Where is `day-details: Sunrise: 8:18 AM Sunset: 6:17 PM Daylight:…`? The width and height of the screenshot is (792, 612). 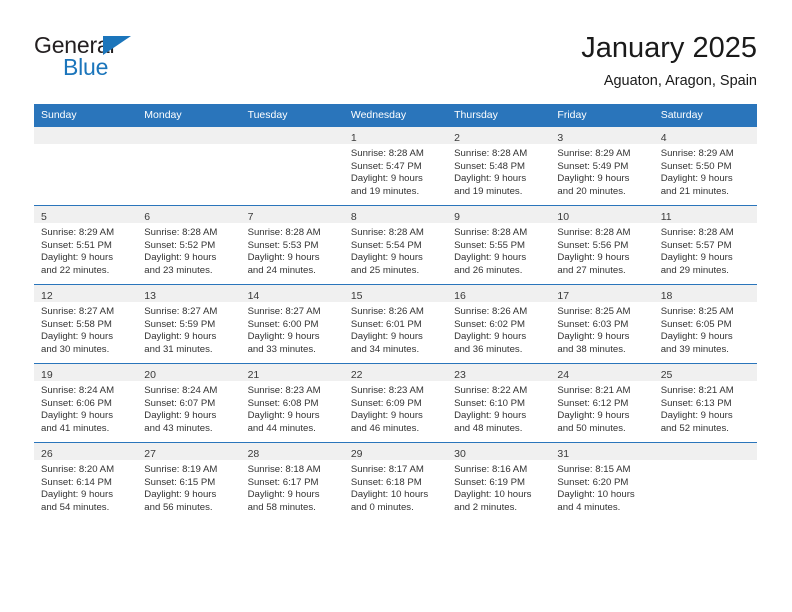 day-details: Sunrise: 8:18 AM Sunset: 6:17 PM Daylight:… is located at coordinates (292, 487).